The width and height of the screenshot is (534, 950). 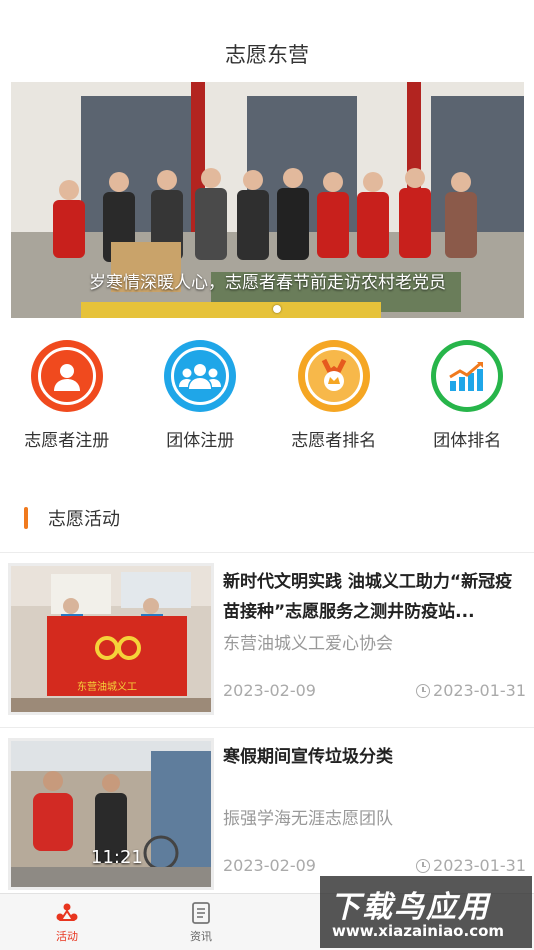 I want to click on group-register-label: 团体注册, so click(x=200, y=441).